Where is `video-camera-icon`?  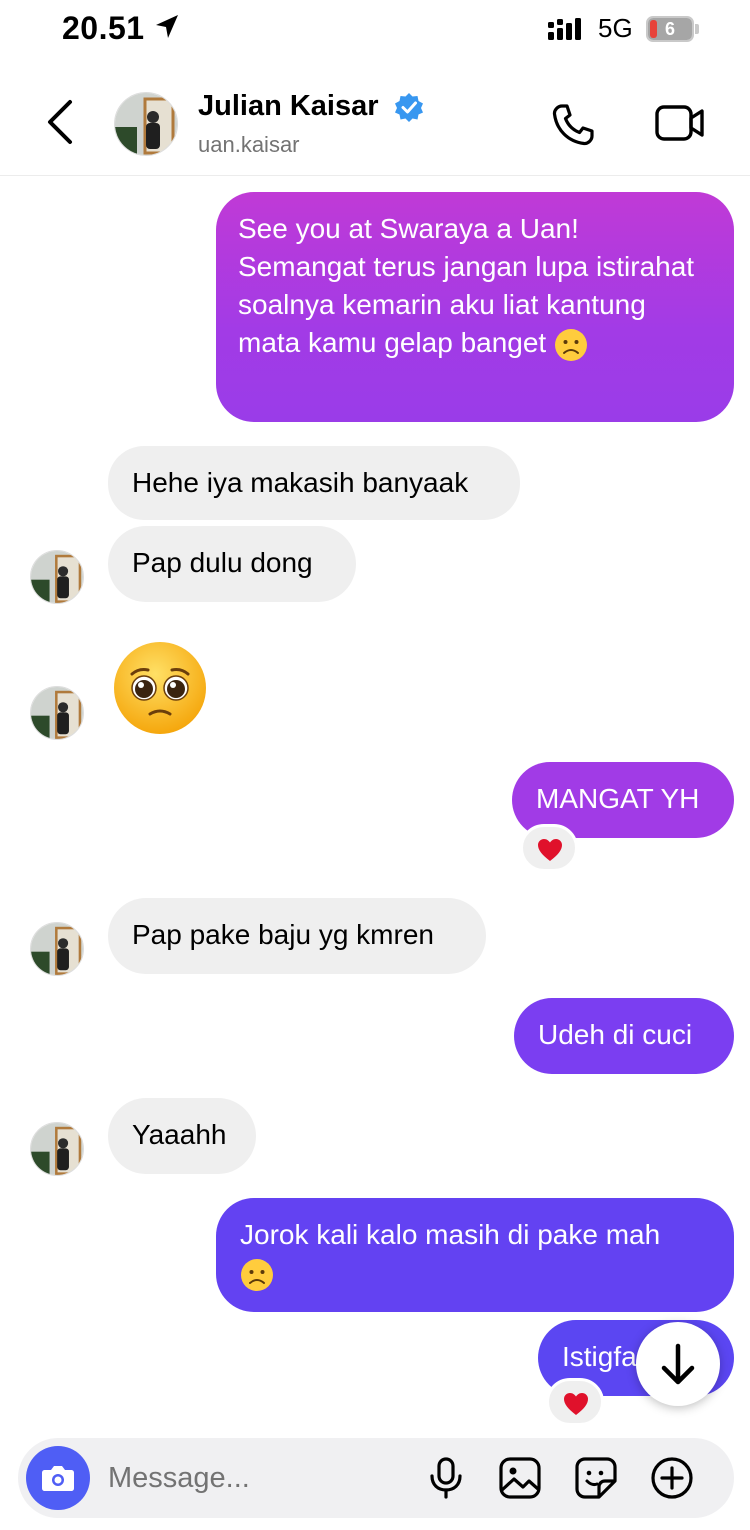
video-camera-icon is located at coordinates (680, 123).